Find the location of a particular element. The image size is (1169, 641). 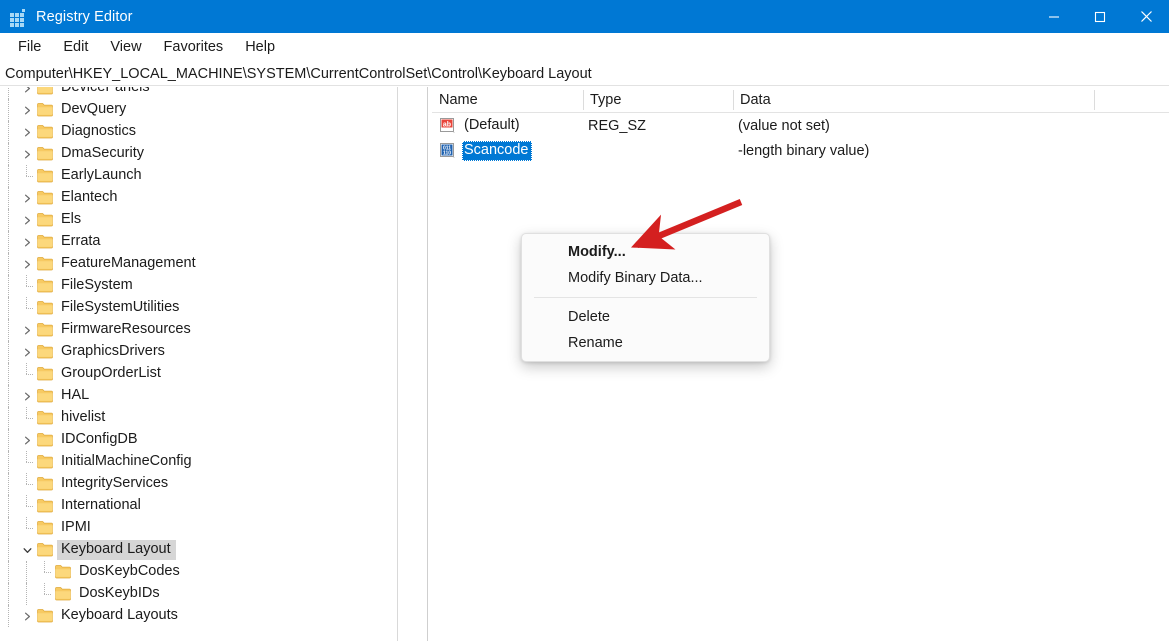

tree-item-hivelist: hivelist is located at coordinates (204, 418).